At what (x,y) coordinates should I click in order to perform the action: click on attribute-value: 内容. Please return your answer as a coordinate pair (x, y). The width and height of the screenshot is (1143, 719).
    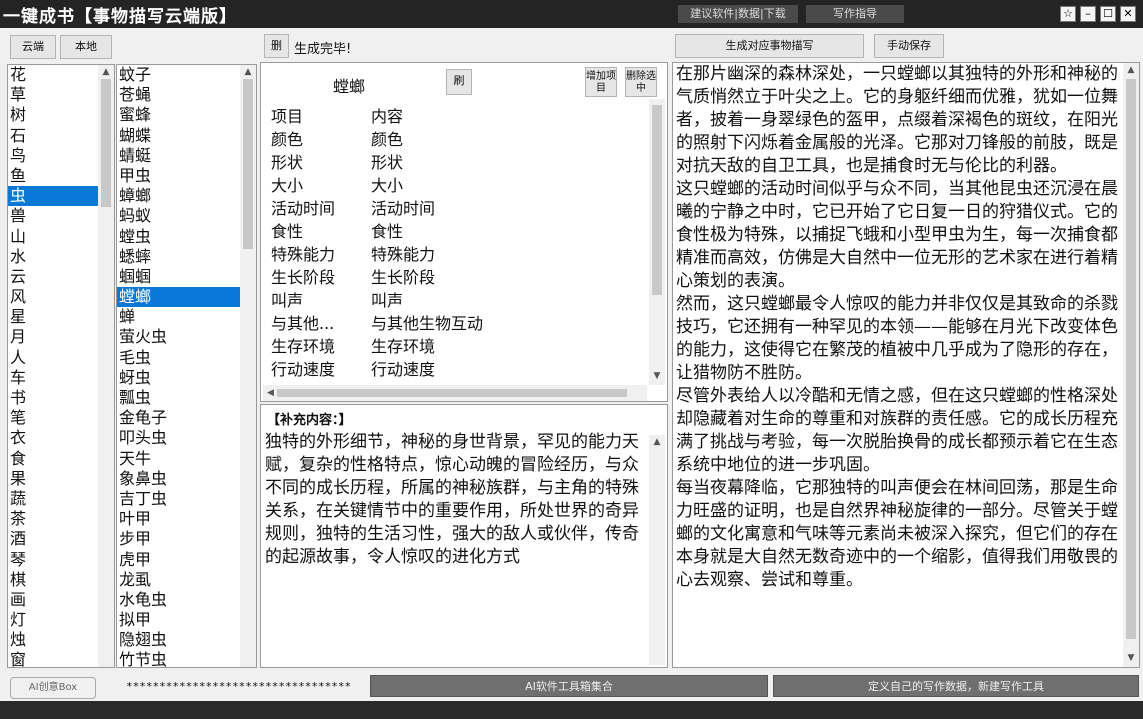
    Looking at the image, I should click on (387, 115).